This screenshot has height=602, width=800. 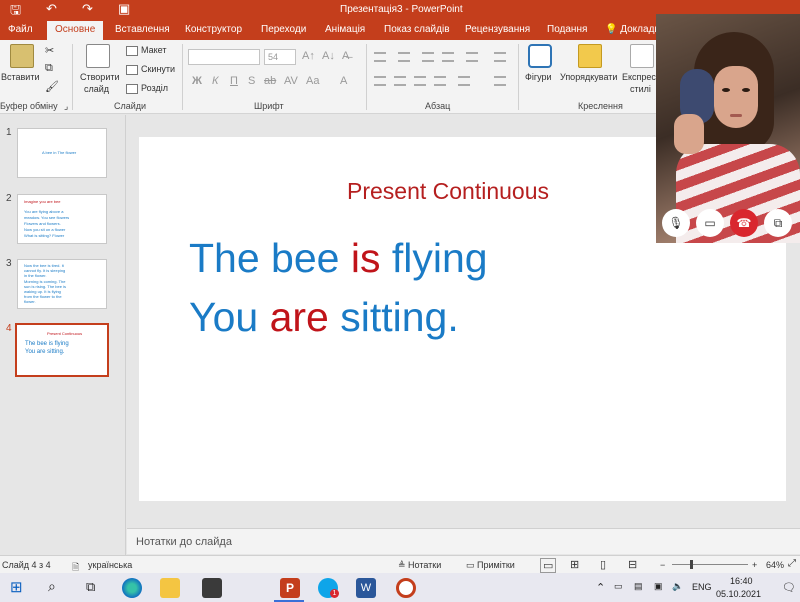 What do you see at coordinates (548, 565) in the screenshot?
I see `normal-view-icon: ▭` at bounding box center [548, 565].